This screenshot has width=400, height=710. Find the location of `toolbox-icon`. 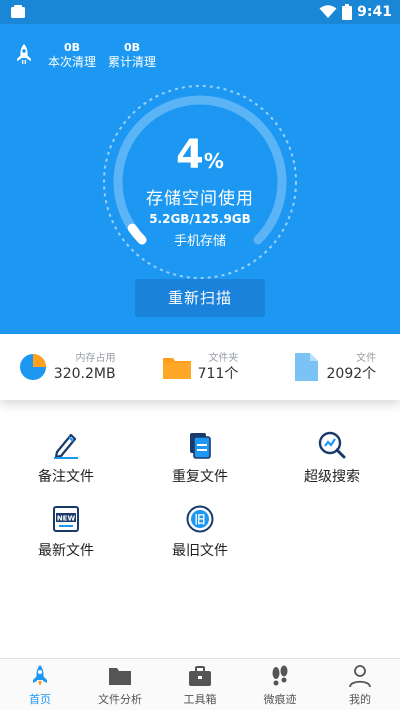

toolbox-icon is located at coordinates (200, 676).